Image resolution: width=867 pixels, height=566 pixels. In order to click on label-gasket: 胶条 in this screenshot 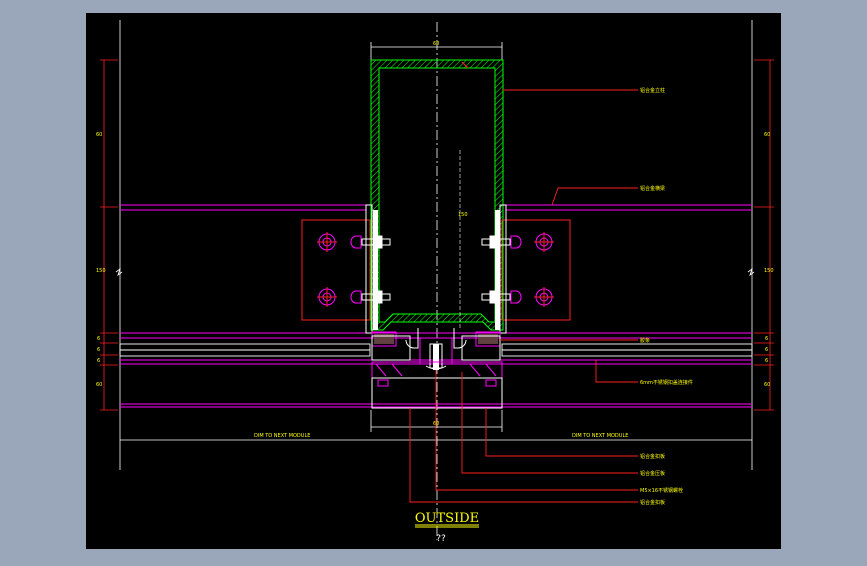, I will do `click(645, 340)`.